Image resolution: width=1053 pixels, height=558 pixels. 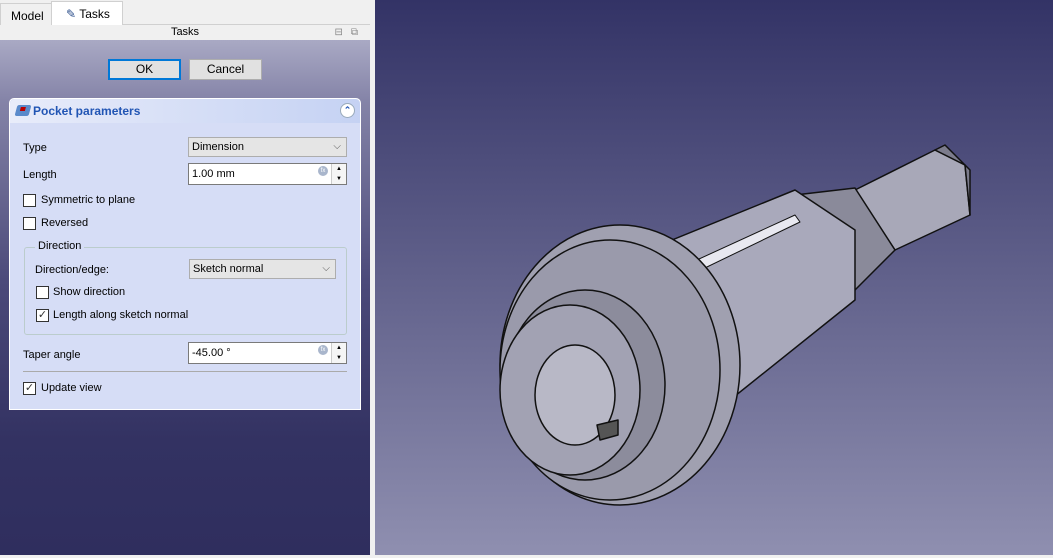 I want to click on direction-edge-label: Direction/edge:, so click(x=72, y=270).